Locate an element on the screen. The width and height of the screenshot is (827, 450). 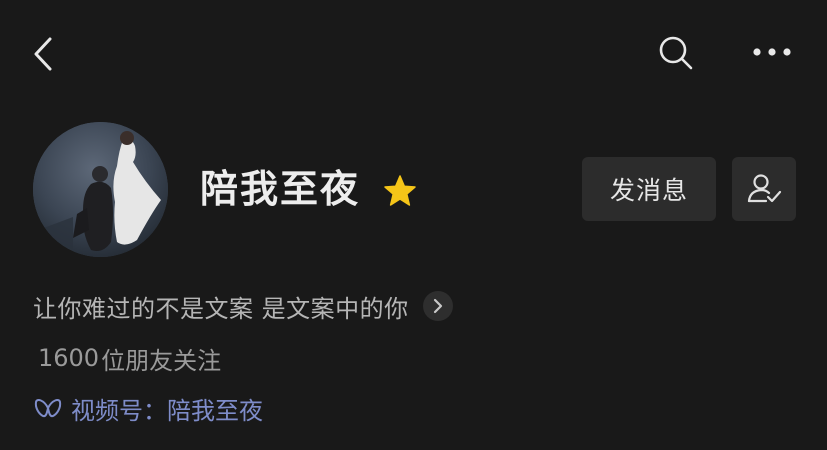
bio-expand-button is located at coordinates (437, 306).